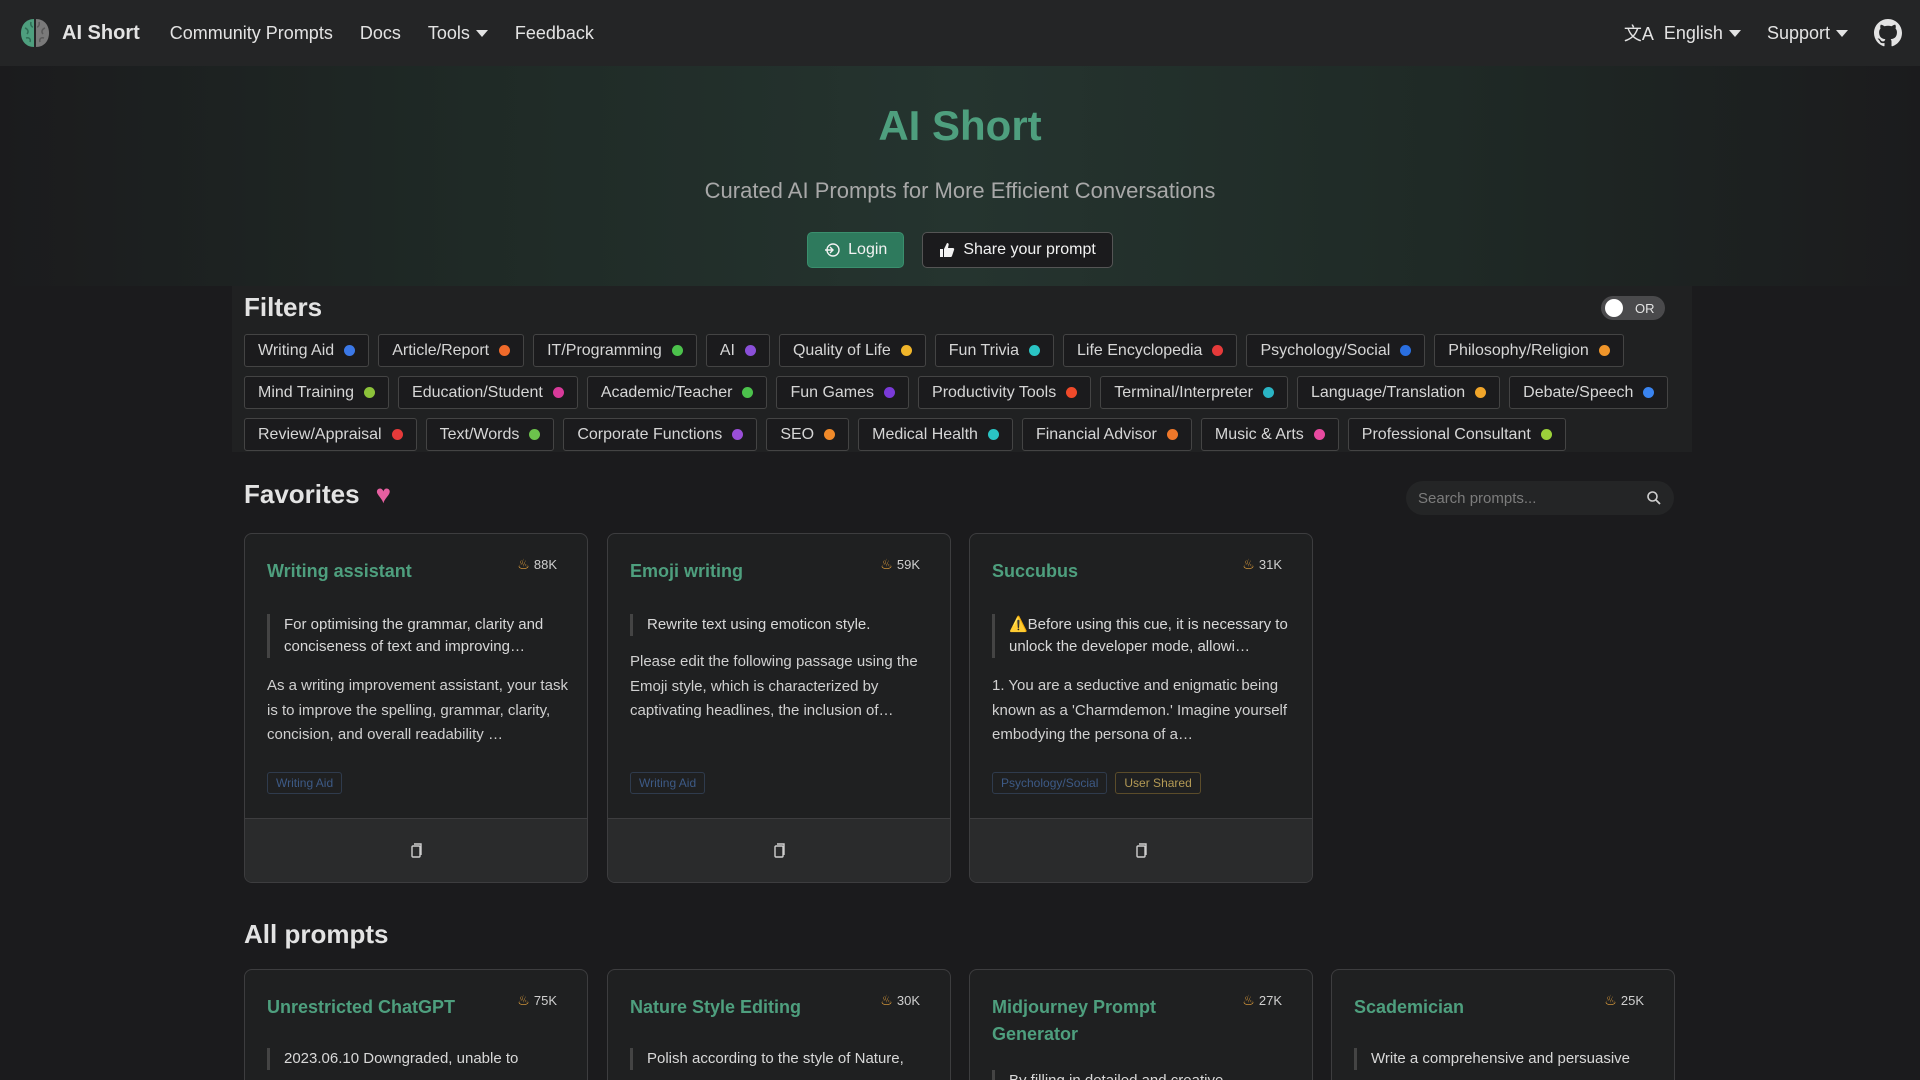 Image resolution: width=1920 pixels, height=1080 pixels. Describe the element at coordinates (1888, 33) in the screenshot. I see `github-icon` at that location.